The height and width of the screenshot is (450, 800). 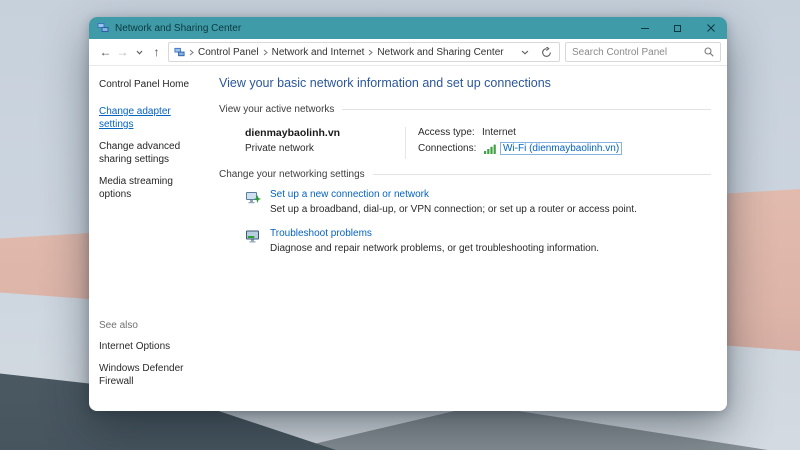 I want to click on maximize-button, so click(x=677, y=28).